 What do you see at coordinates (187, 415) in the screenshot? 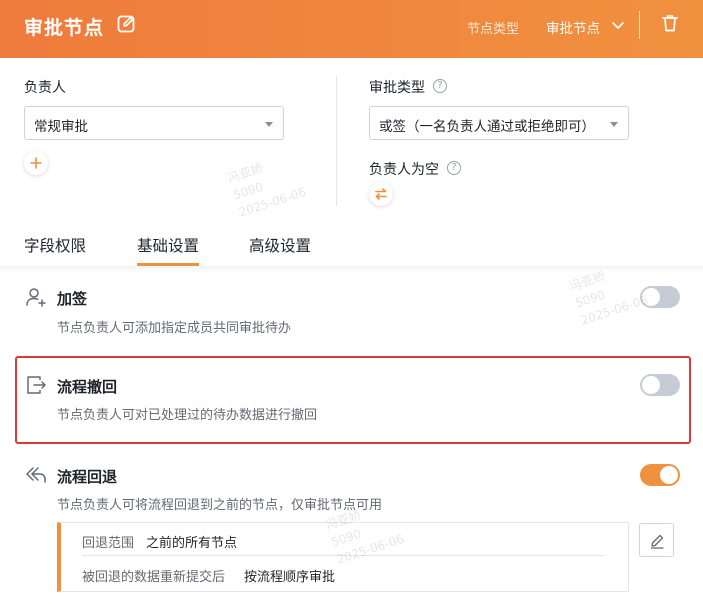
I see `setting-desc-withdraw: 节点负责人可对已处理过的待办数据进行撤回` at bounding box center [187, 415].